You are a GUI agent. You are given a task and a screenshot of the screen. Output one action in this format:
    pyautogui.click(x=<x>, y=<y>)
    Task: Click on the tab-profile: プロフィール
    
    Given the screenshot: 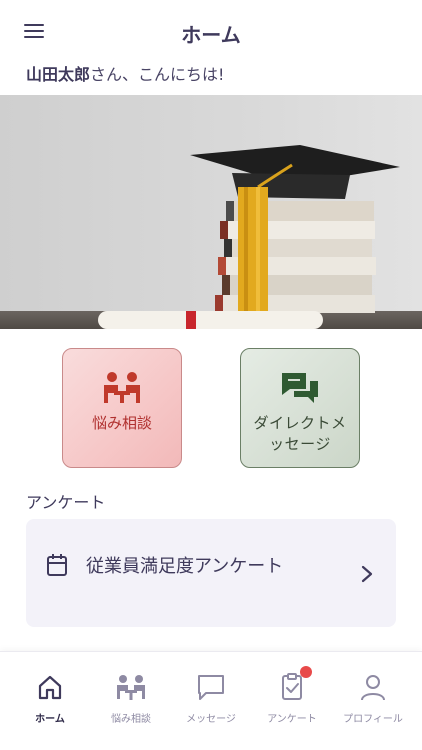 What is the action you would take?
    pyautogui.click(x=373, y=700)
    